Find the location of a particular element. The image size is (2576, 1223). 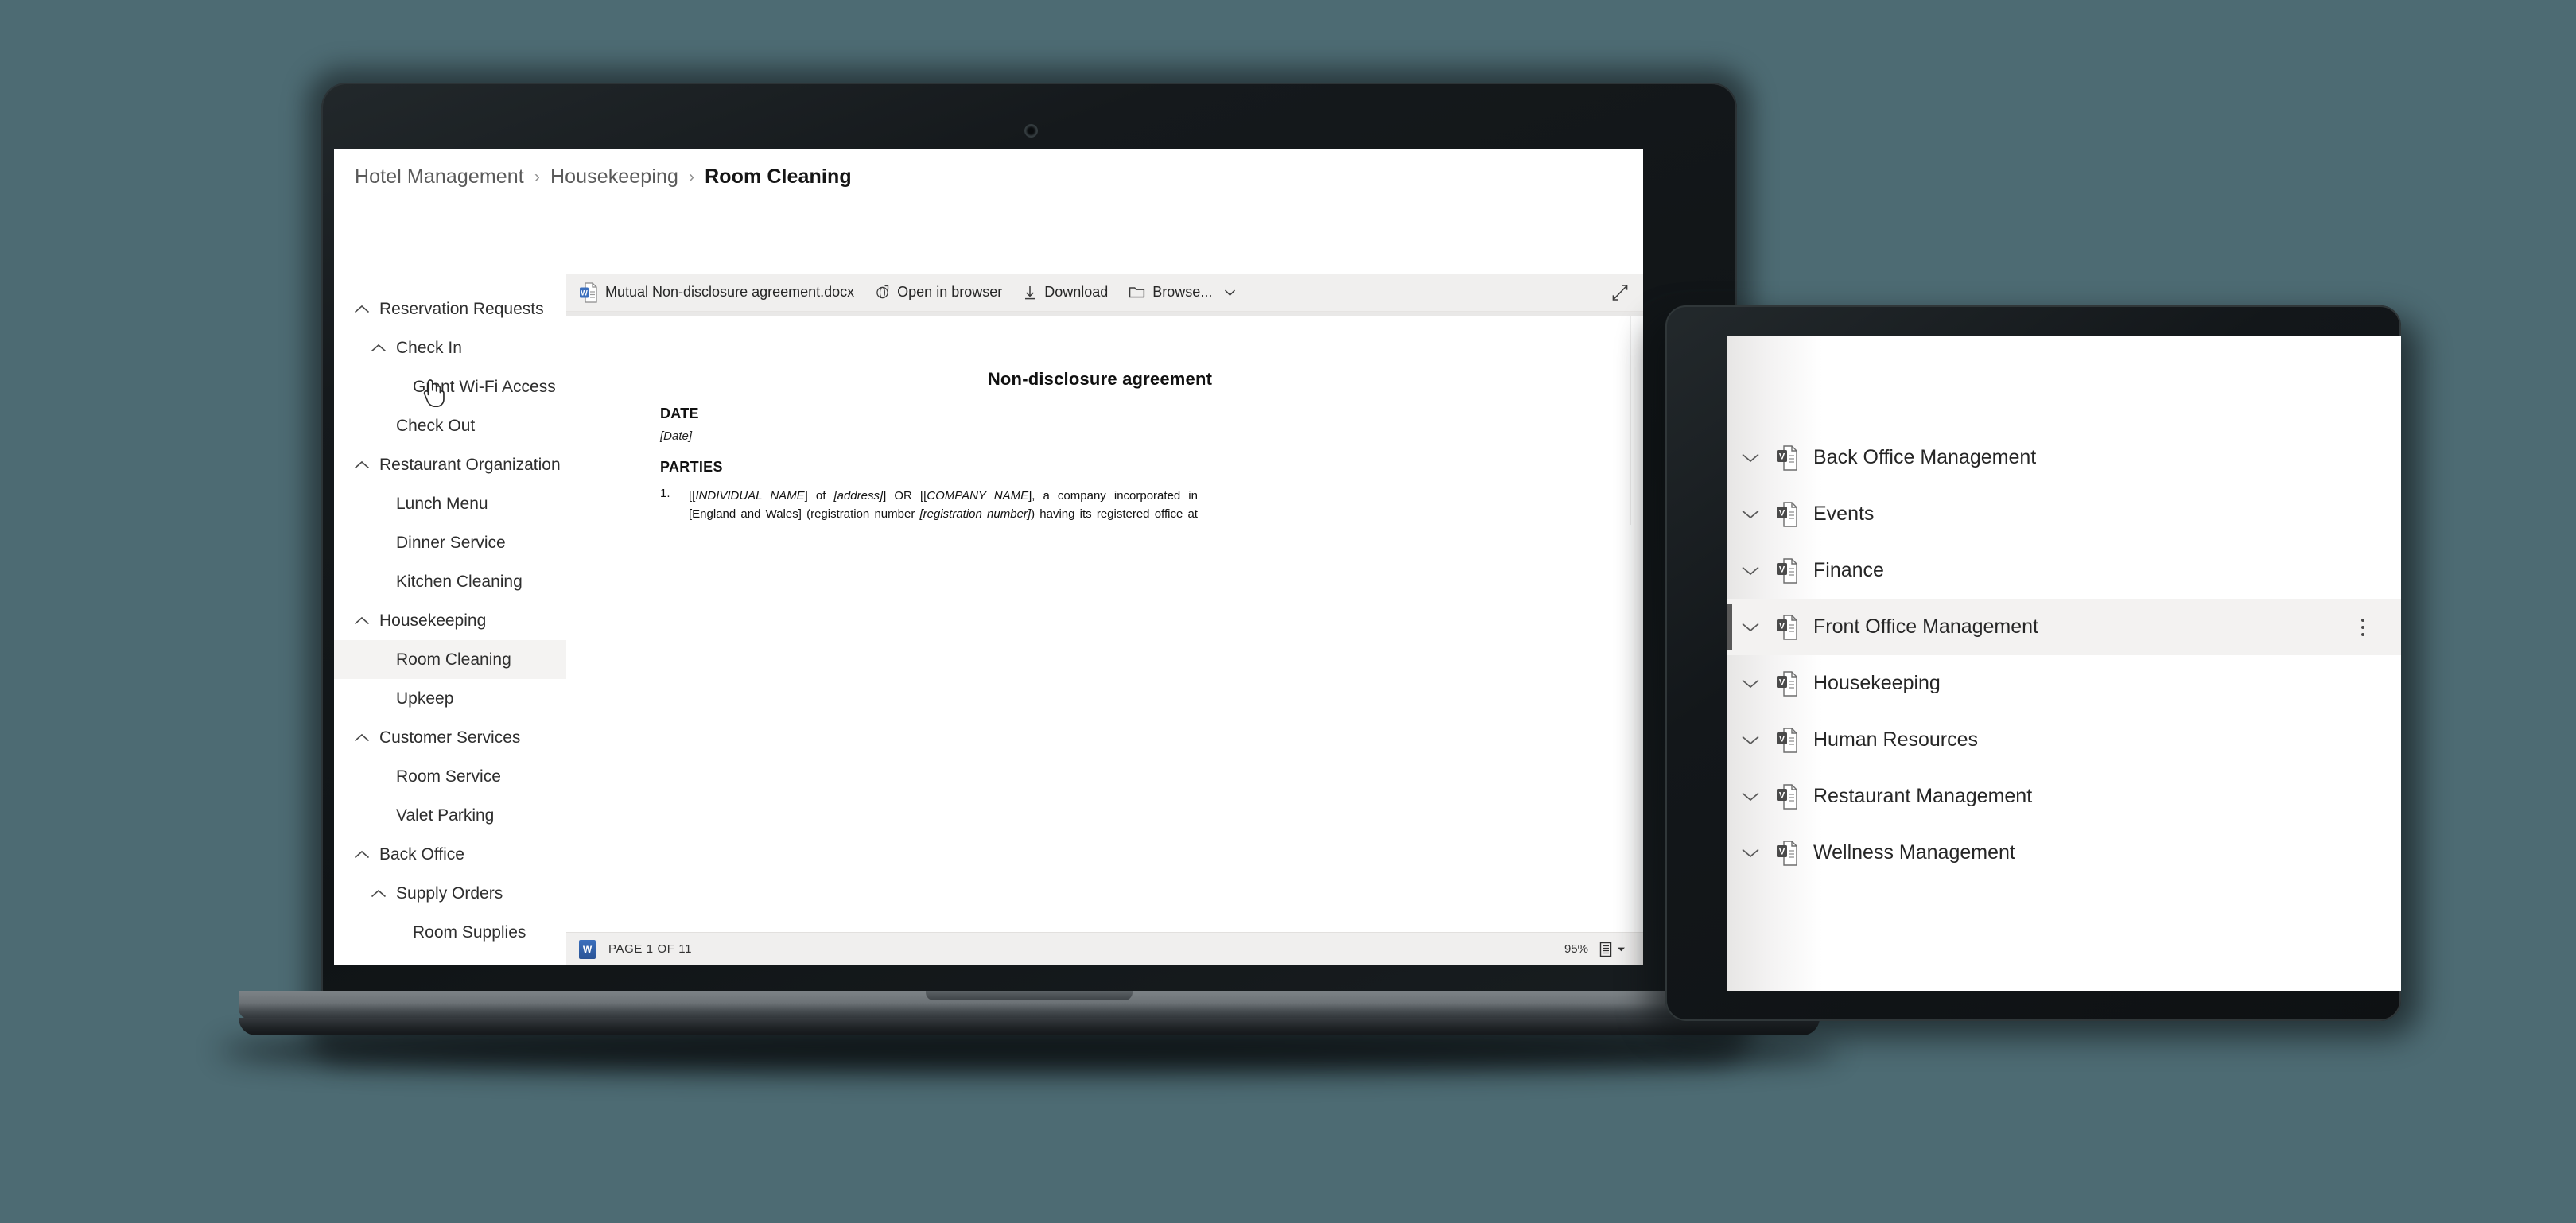

reading-view-icon is located at coordinates (1605, 949).